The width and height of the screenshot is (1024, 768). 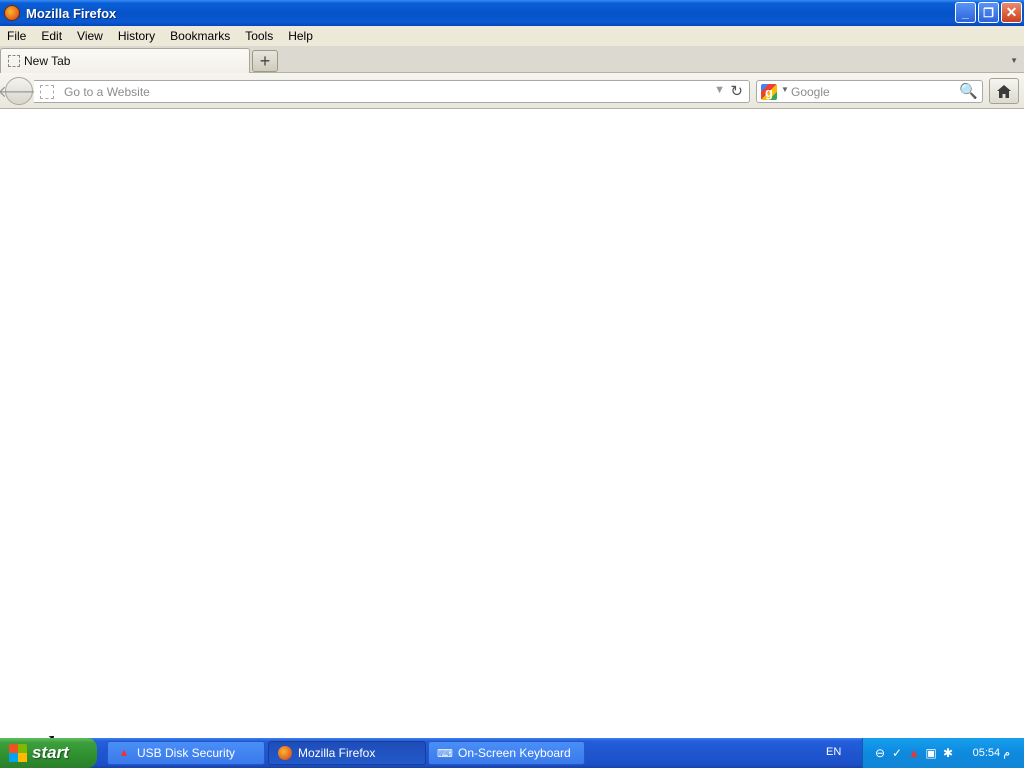 What do you see at coordinates (125, 60) in the screenshot?
I see `tab-new-tab: New Tab` at bounding box center [125, 60].